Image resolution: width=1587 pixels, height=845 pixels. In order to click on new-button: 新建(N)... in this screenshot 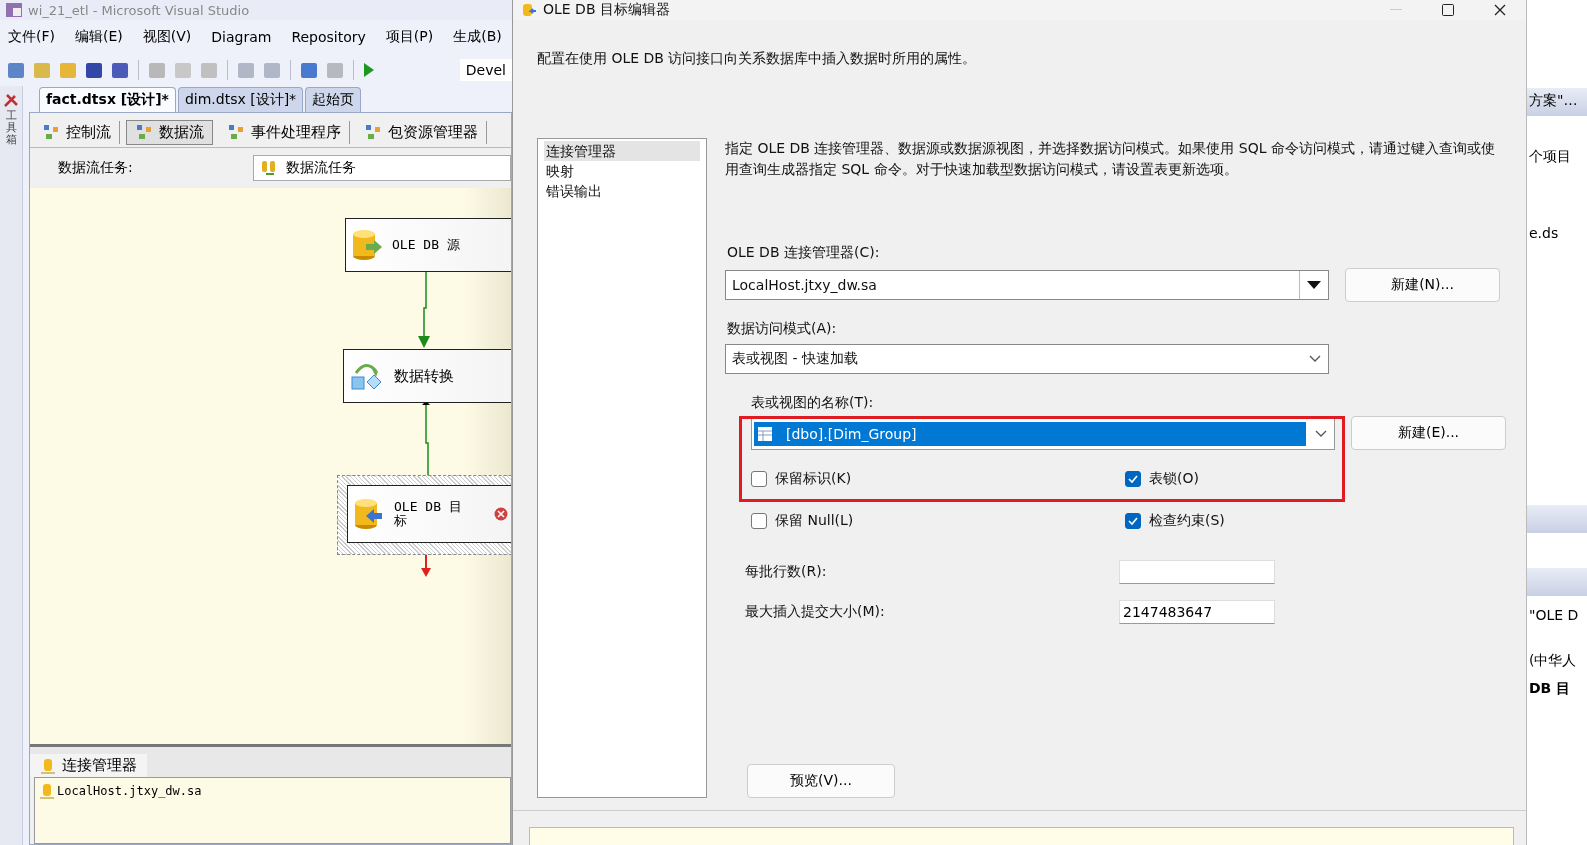, I will do `click(1422, 285)`.